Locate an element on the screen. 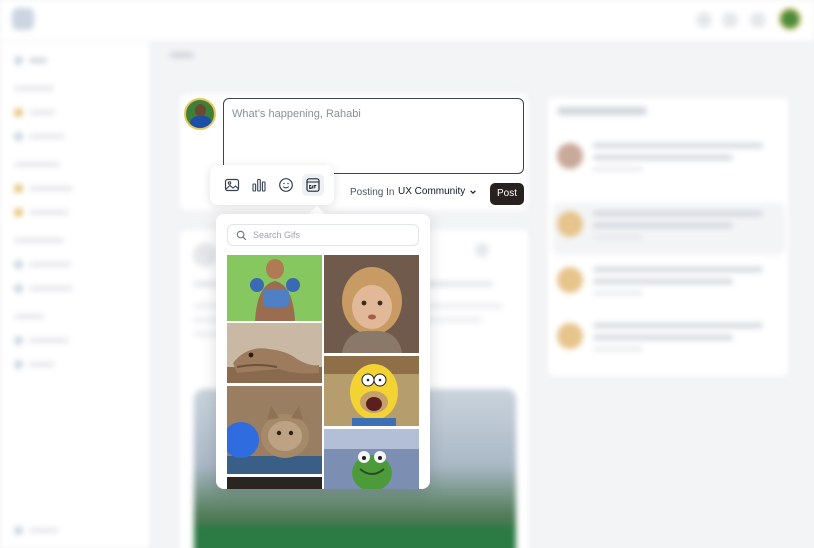  add-image-button is located at coordinates (232, 185).